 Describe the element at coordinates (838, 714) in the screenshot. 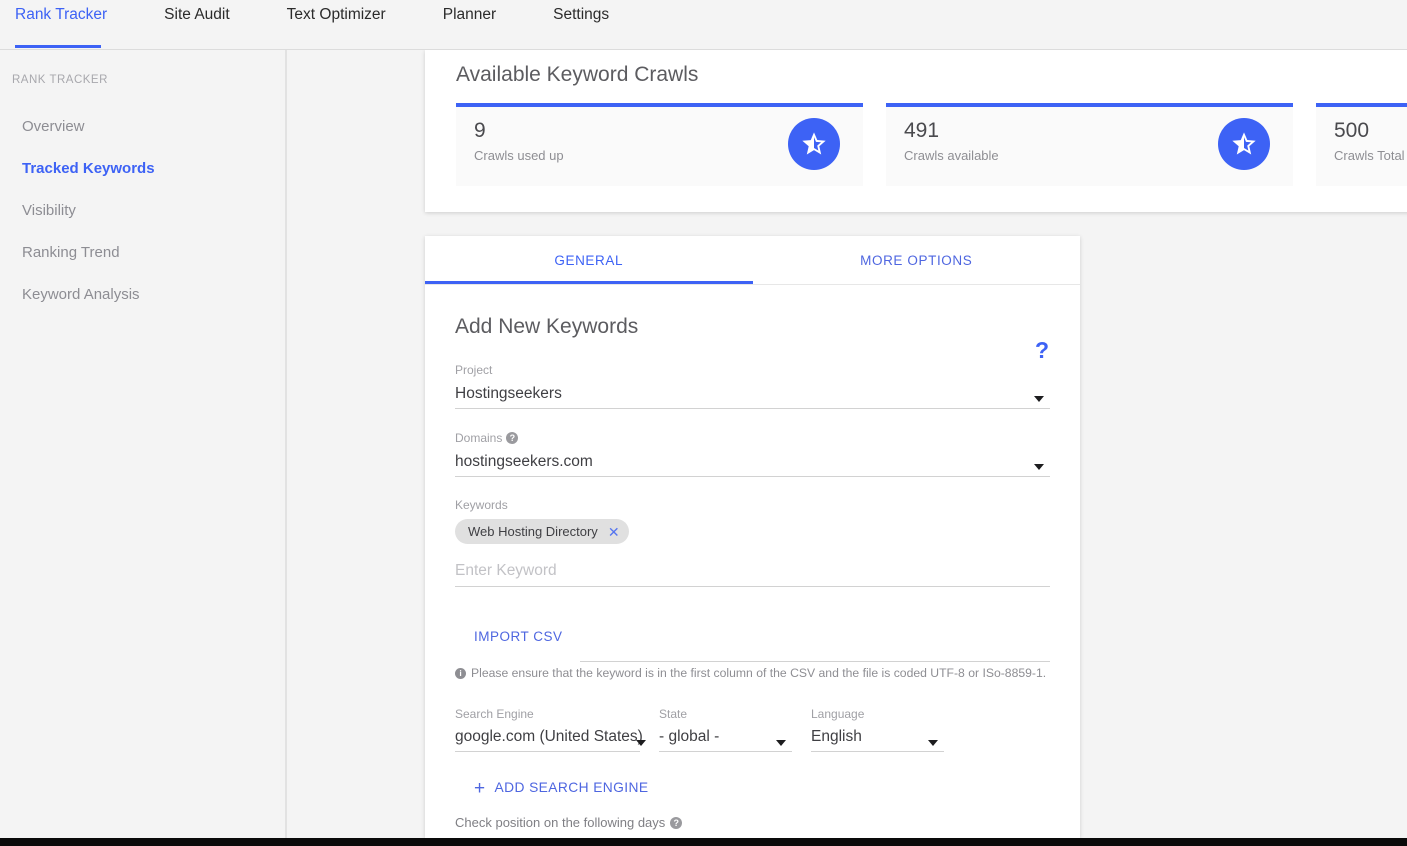

I see `language-label: Language` at that location.